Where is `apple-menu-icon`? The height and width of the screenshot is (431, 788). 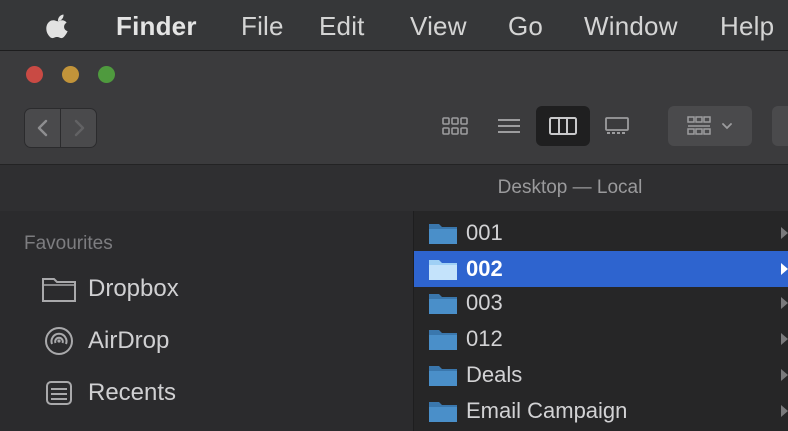
apple-menu-icon is located at coordinates (59, 26).